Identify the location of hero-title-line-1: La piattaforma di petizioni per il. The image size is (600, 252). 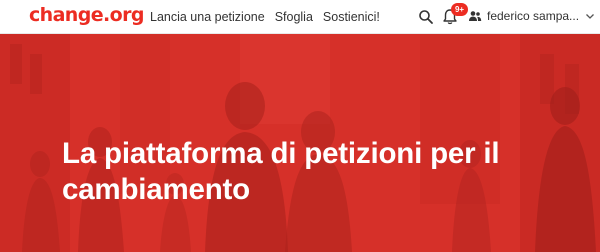
(281, 153).